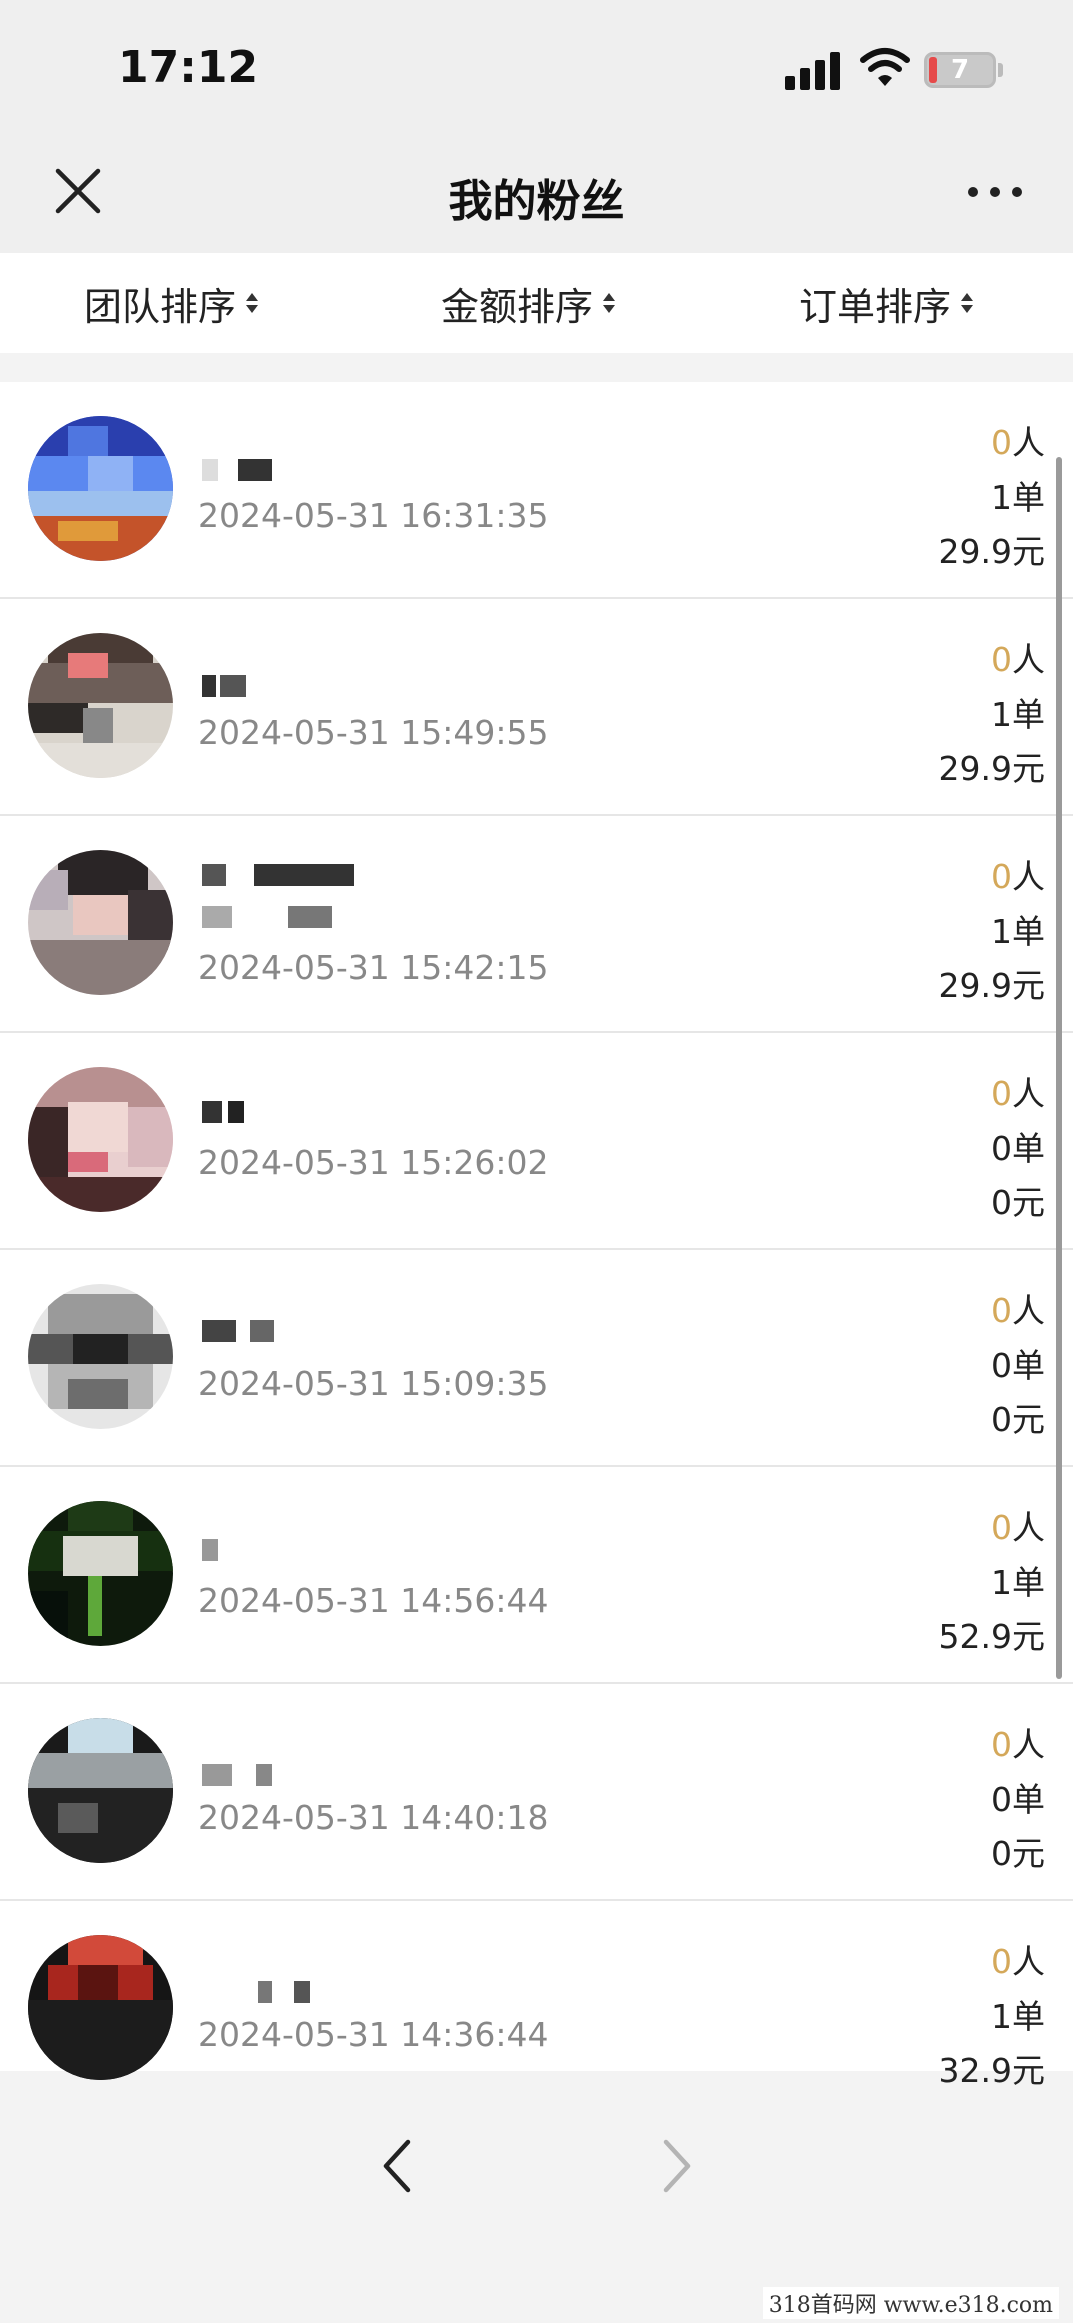  Describe the element at coordinates (813, 70) in the screenshot. I see `signal-icon` at that location.